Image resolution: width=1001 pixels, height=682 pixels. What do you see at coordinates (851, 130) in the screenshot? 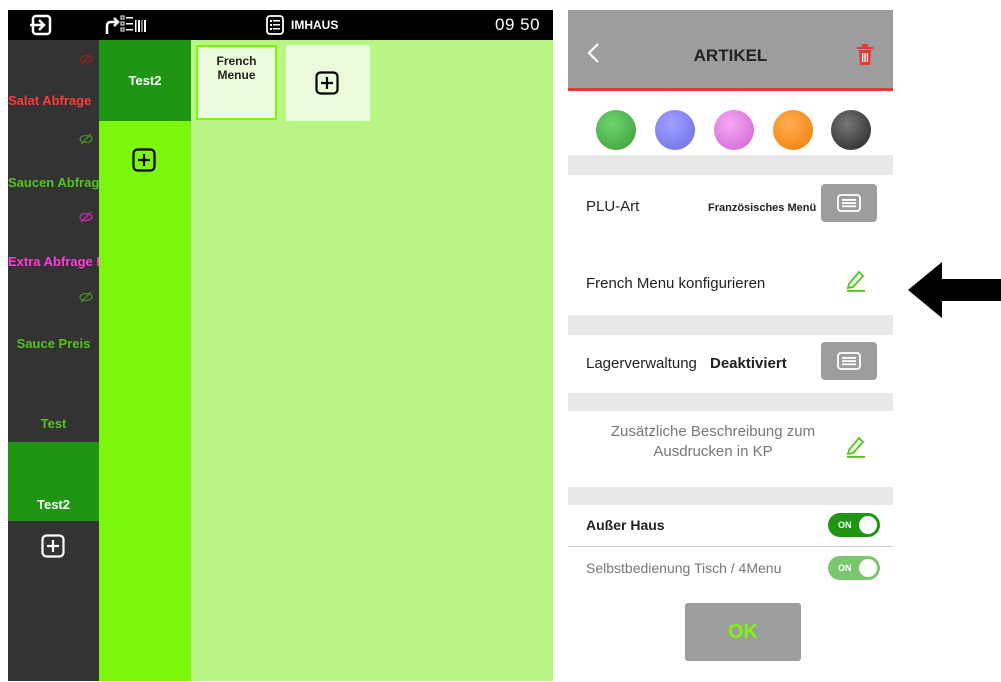
I see `color-swatch-black` at bounding box center [851, 130].